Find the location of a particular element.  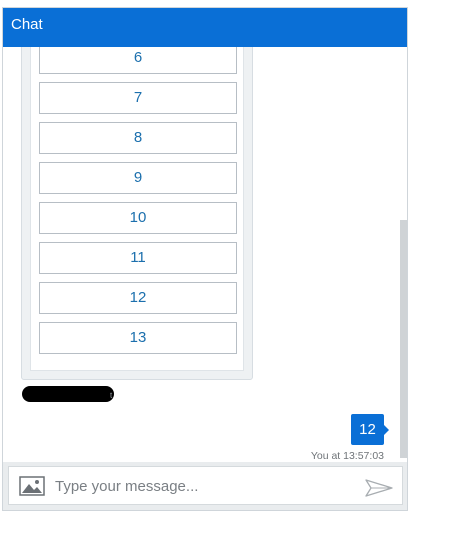

chat-title: Chat is located at coordinates (27, 24).